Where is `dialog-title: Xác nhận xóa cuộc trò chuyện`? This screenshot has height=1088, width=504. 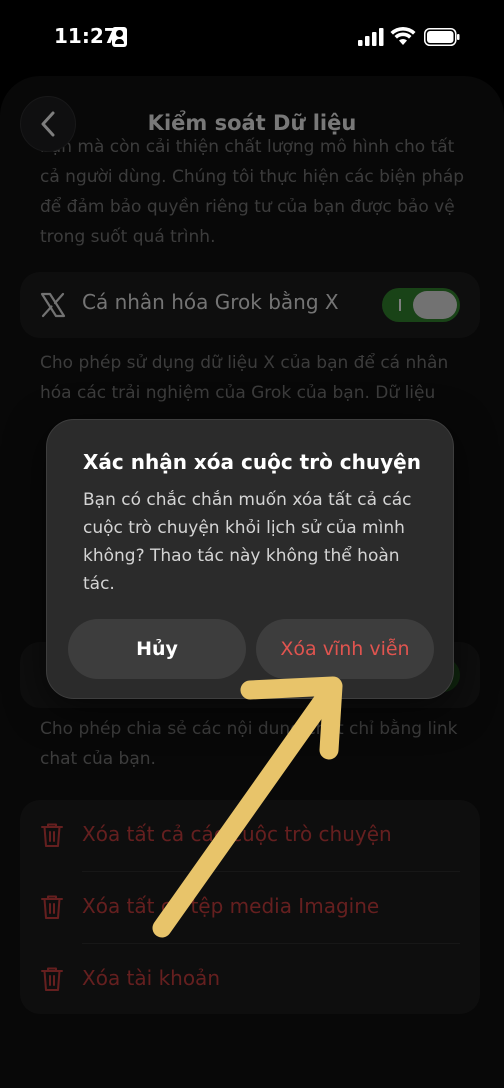 dialog-title: Xác nhận xóa cuộc trò chuyện is located at coordinates (252, 462).